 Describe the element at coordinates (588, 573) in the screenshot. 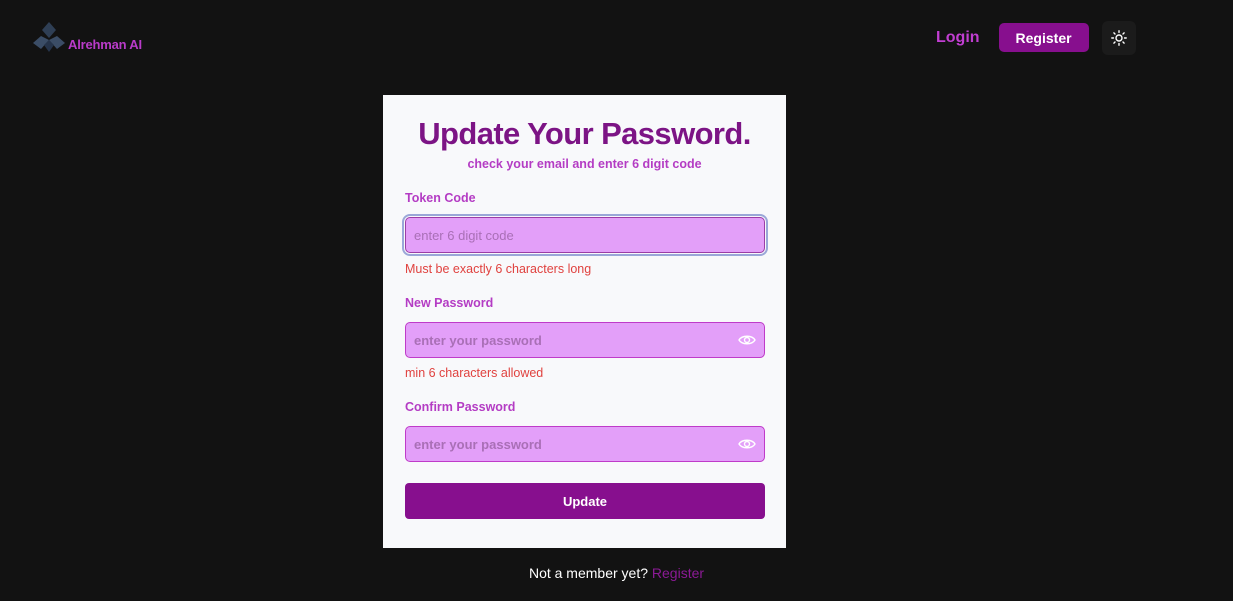

I see `footer-prompt-text: Not a member yet?` at that location.